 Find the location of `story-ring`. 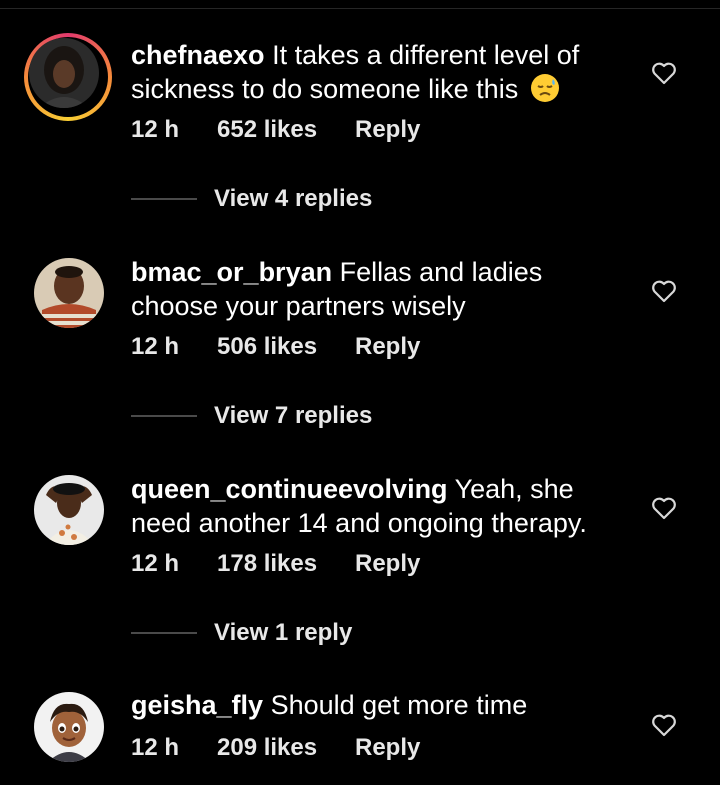

story-ring is located at coordinates (68, 77).